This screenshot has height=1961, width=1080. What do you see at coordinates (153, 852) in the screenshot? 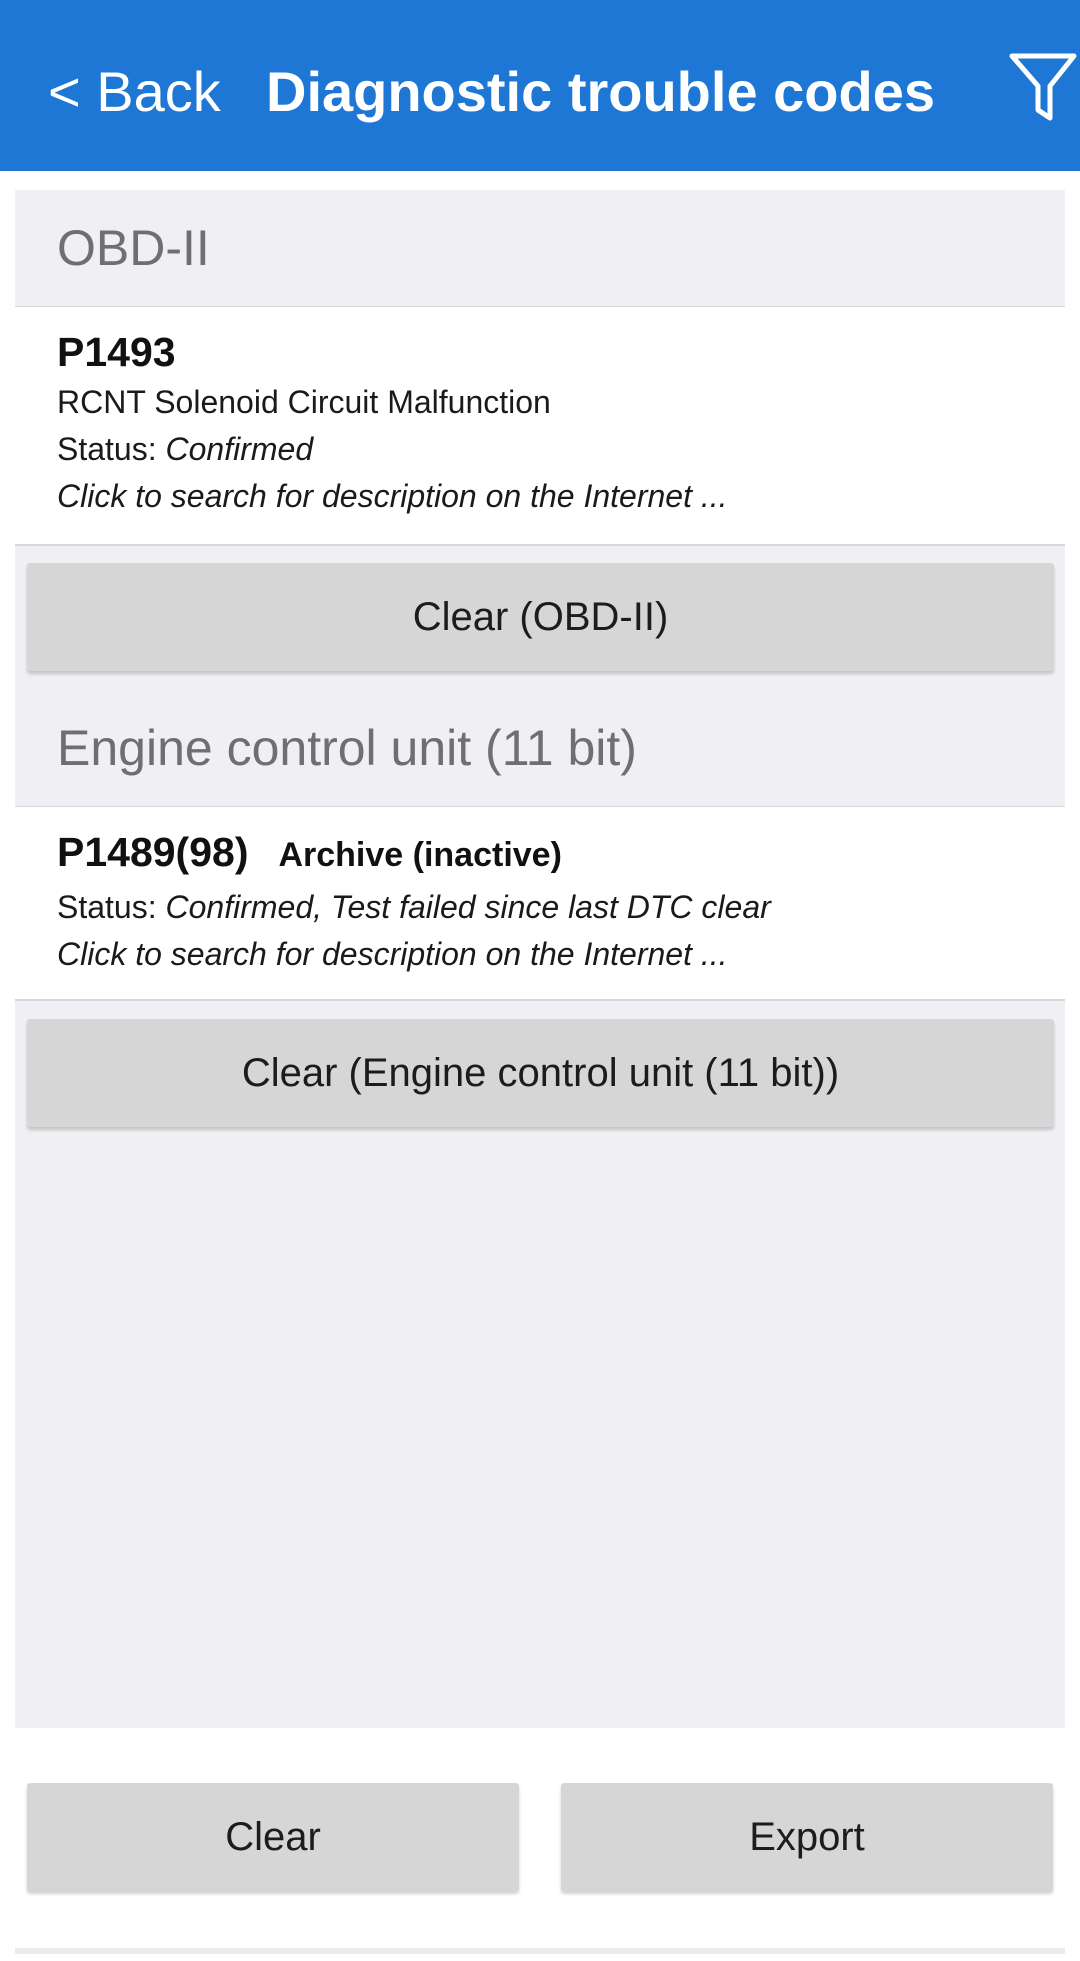
I see `dtc-code: P1489(98)` at bounding box center [153, 852].